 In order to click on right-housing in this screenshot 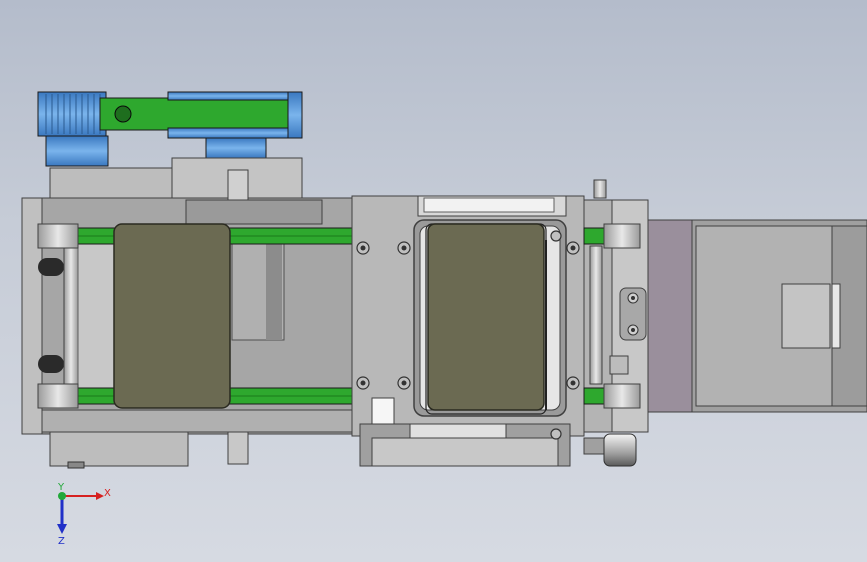, I will do `click(757, 316)`.